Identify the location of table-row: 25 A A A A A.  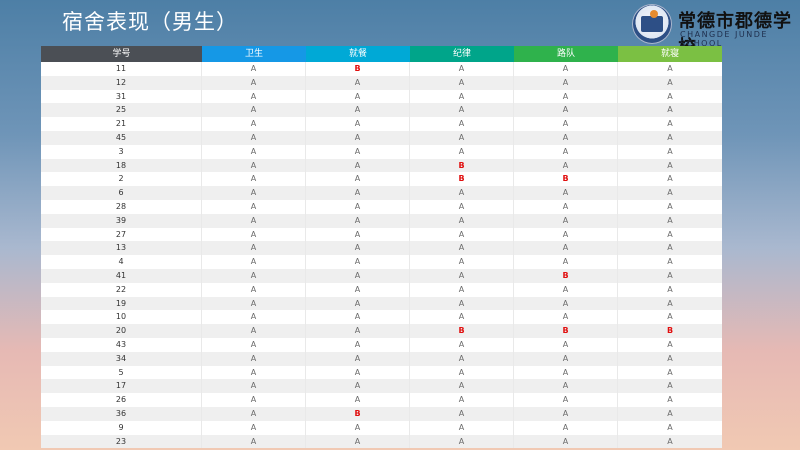
(381, 110).